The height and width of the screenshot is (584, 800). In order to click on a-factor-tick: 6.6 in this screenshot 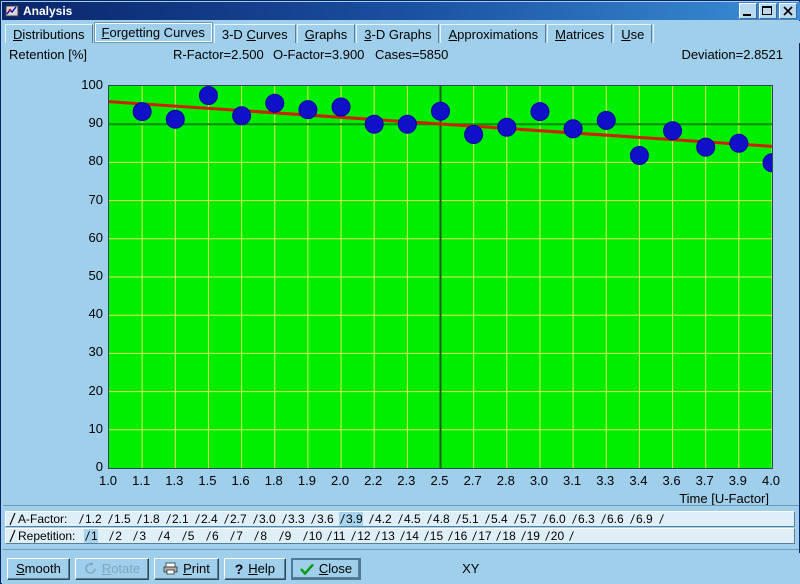, I will do `click(612, 519)`.